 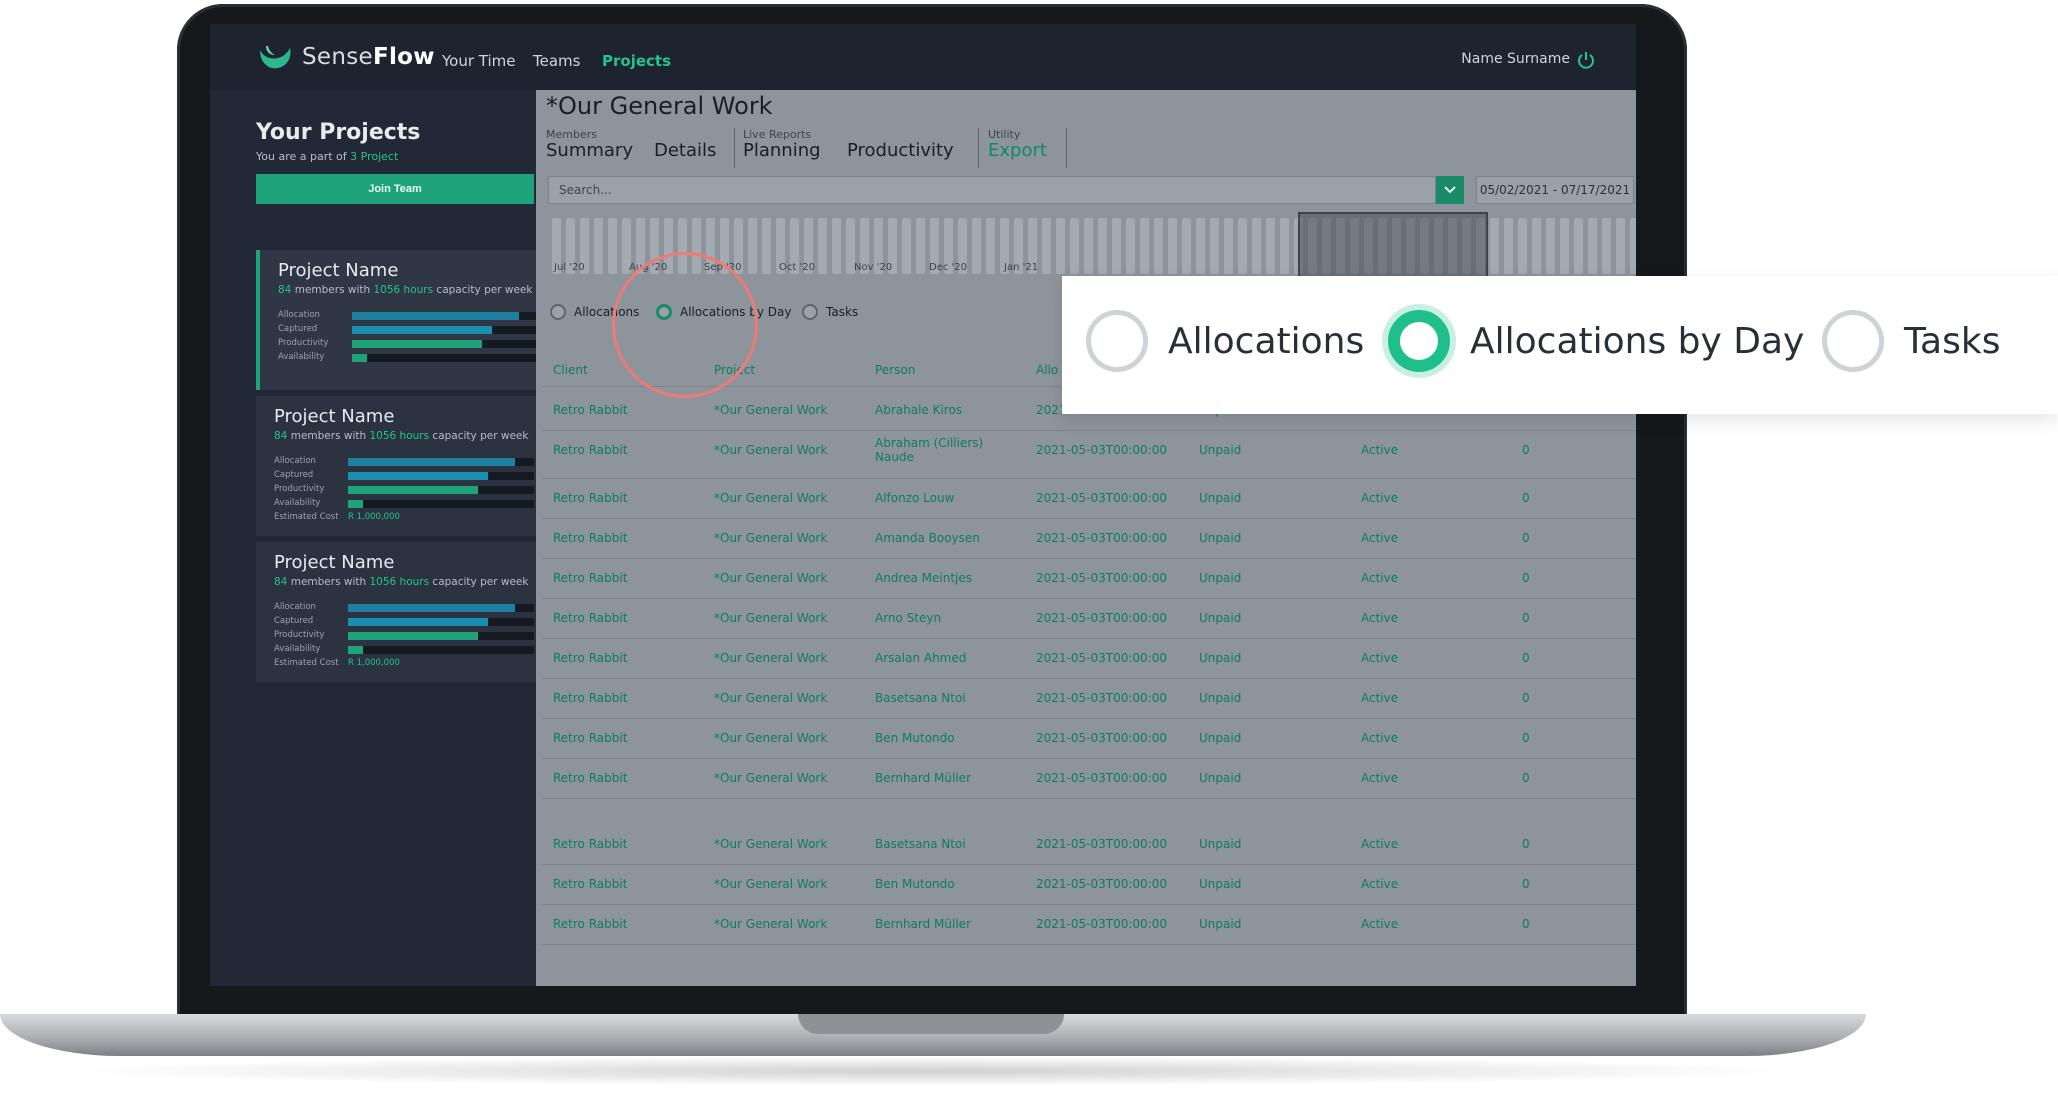 I want to click on tab-planning: Planning, so click(x=782, y=150).